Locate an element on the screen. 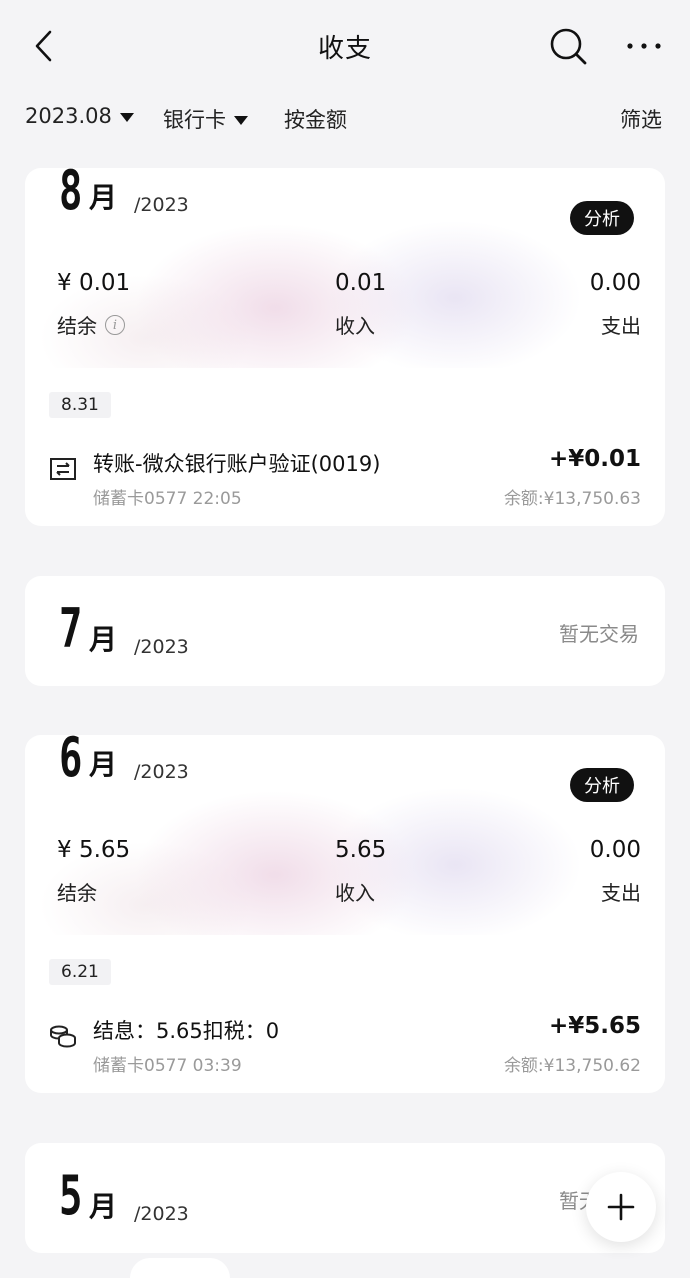  more-button is located at coordinates (644, 46).